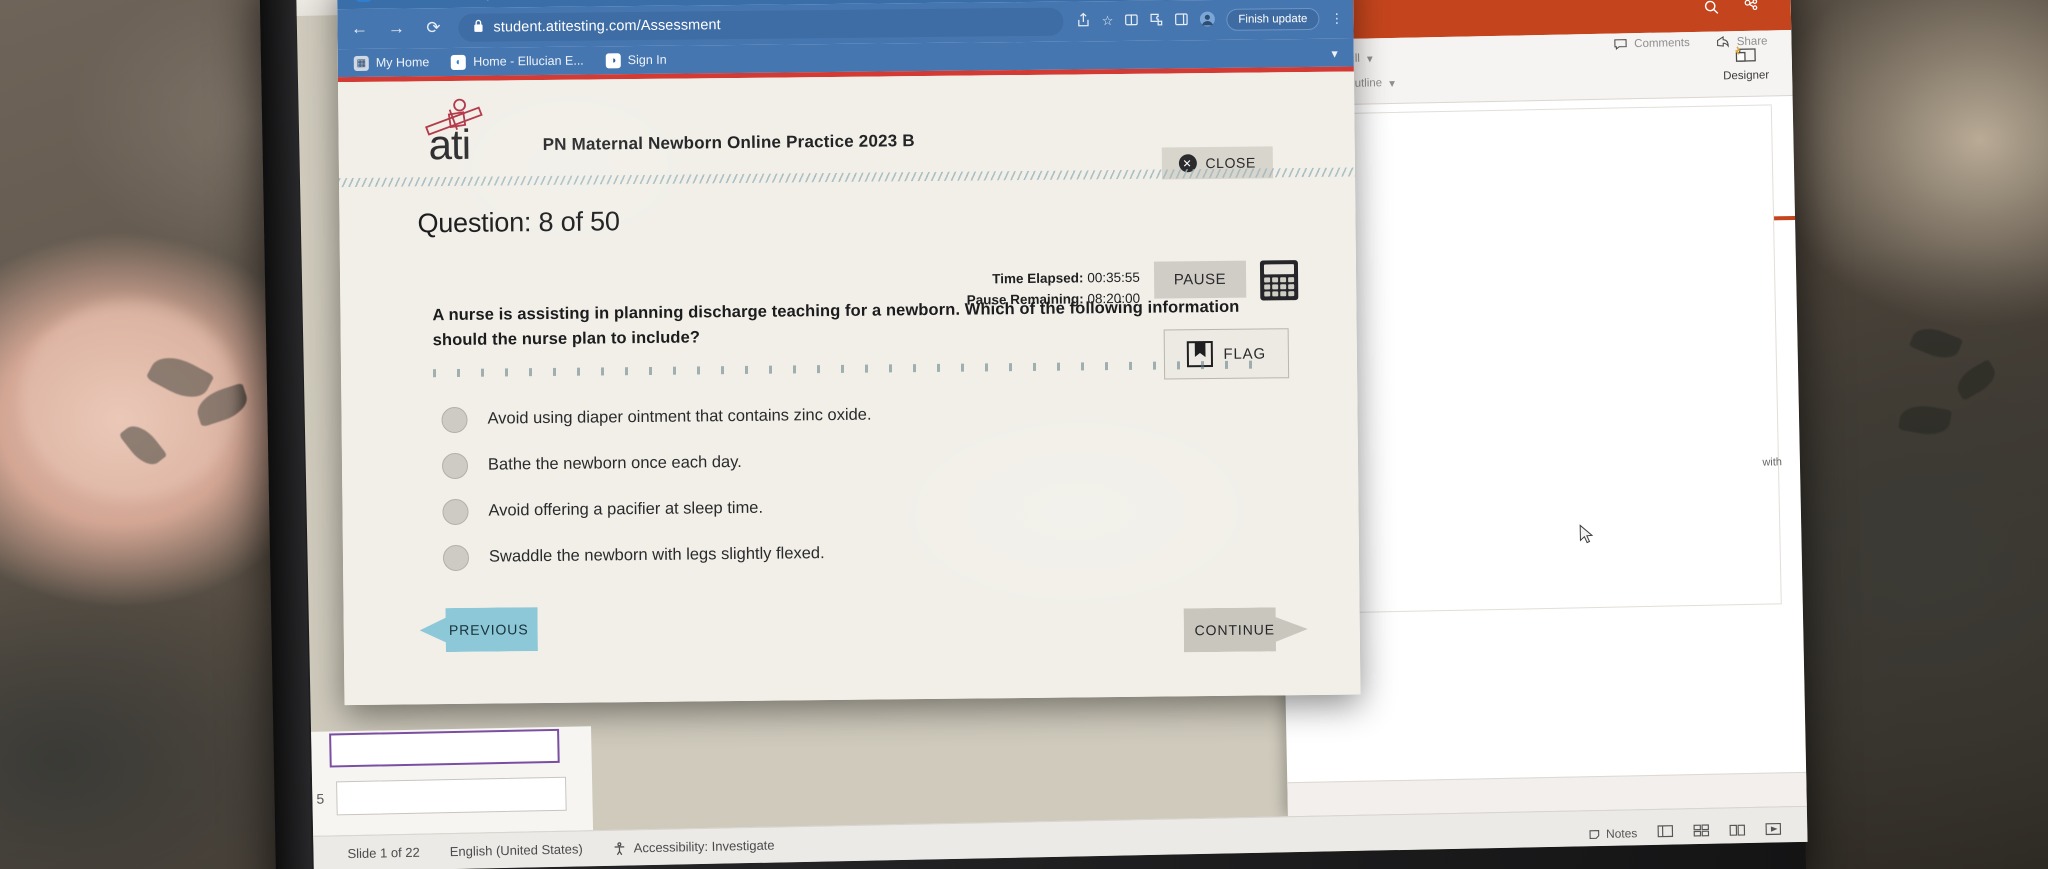 This screenshot has width=2048, height=869. I want to click on share-icon, so click(1084, 21).